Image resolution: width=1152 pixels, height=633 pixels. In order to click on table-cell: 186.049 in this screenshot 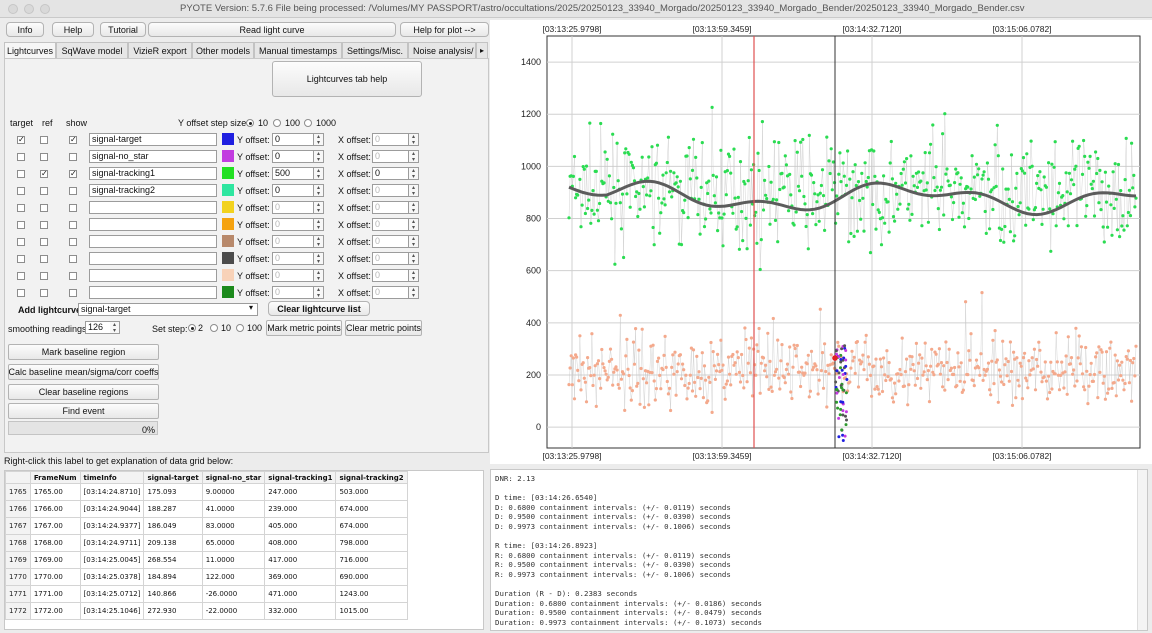, I will do `click(173, 526)`.